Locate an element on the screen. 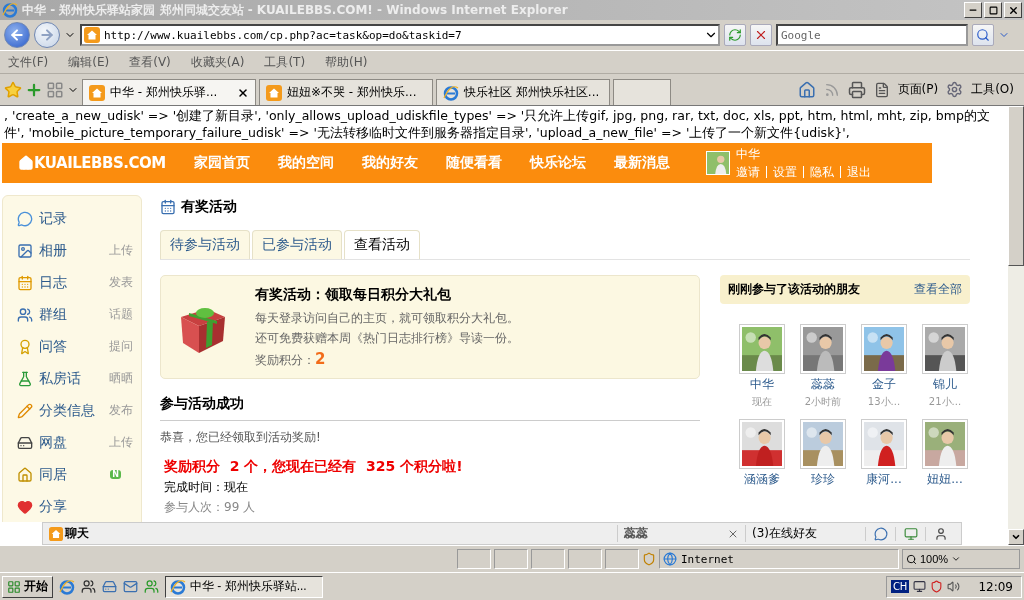 The width and height of the screenshot is (1024, 600). friend-name: 涵涵爹 is located at coordinates (762, 479).